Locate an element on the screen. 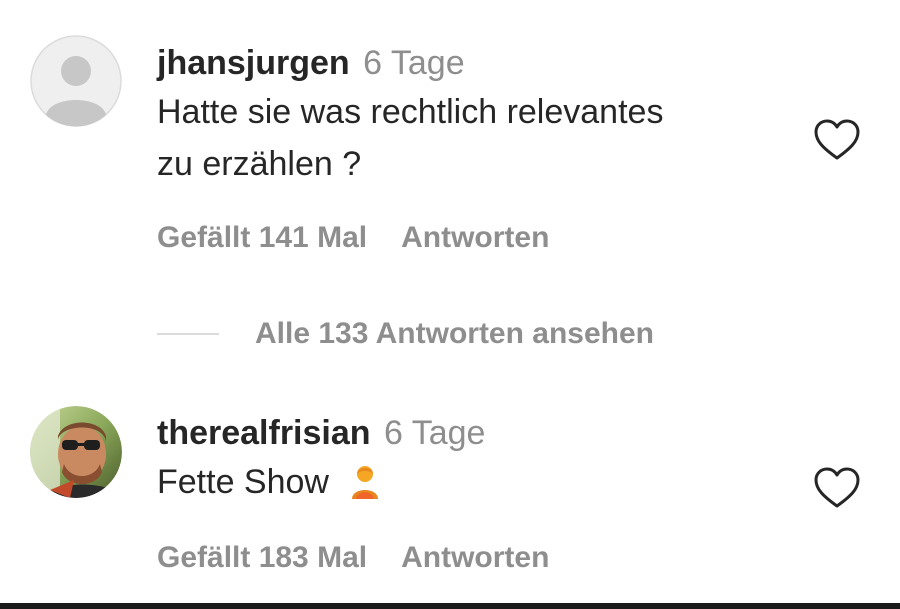 Image resolution: width=900 pixels, height=609 pixels. comment-text-line: Fette Show is located at coordinates (243, 482).